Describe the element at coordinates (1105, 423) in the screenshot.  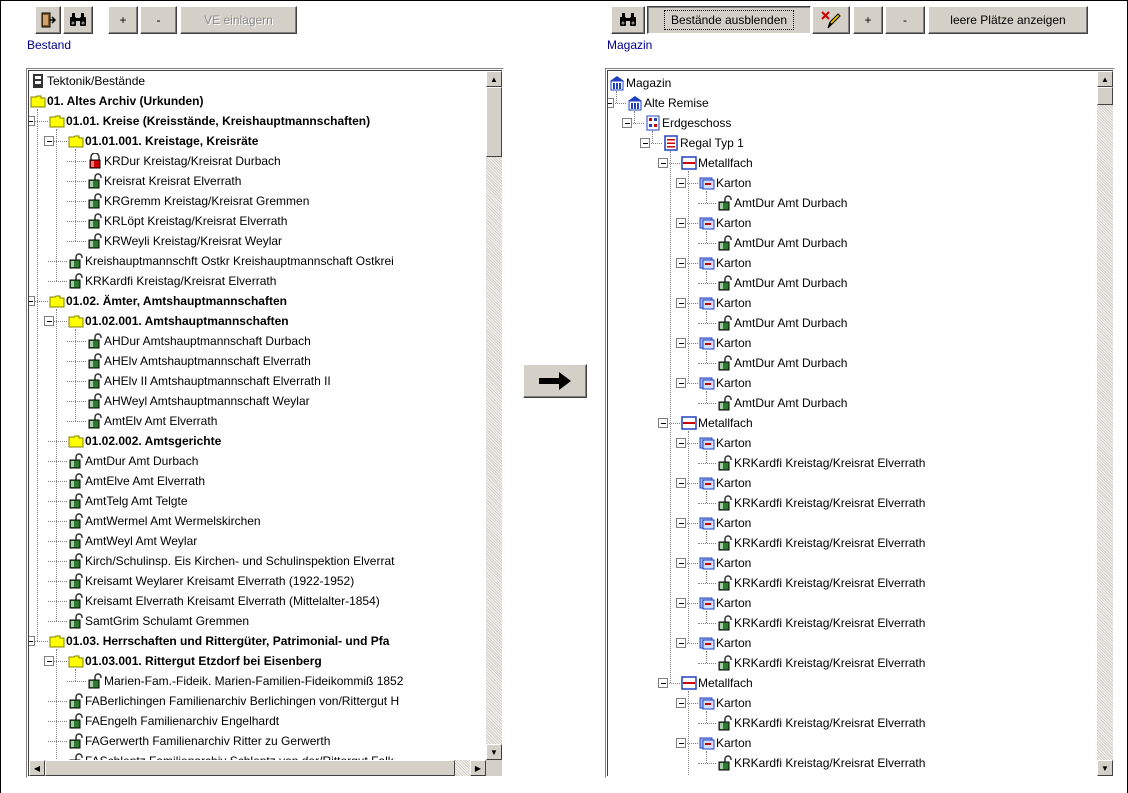
I see `magazin-vertical-scrollbar: ▲ ▼` at that location.